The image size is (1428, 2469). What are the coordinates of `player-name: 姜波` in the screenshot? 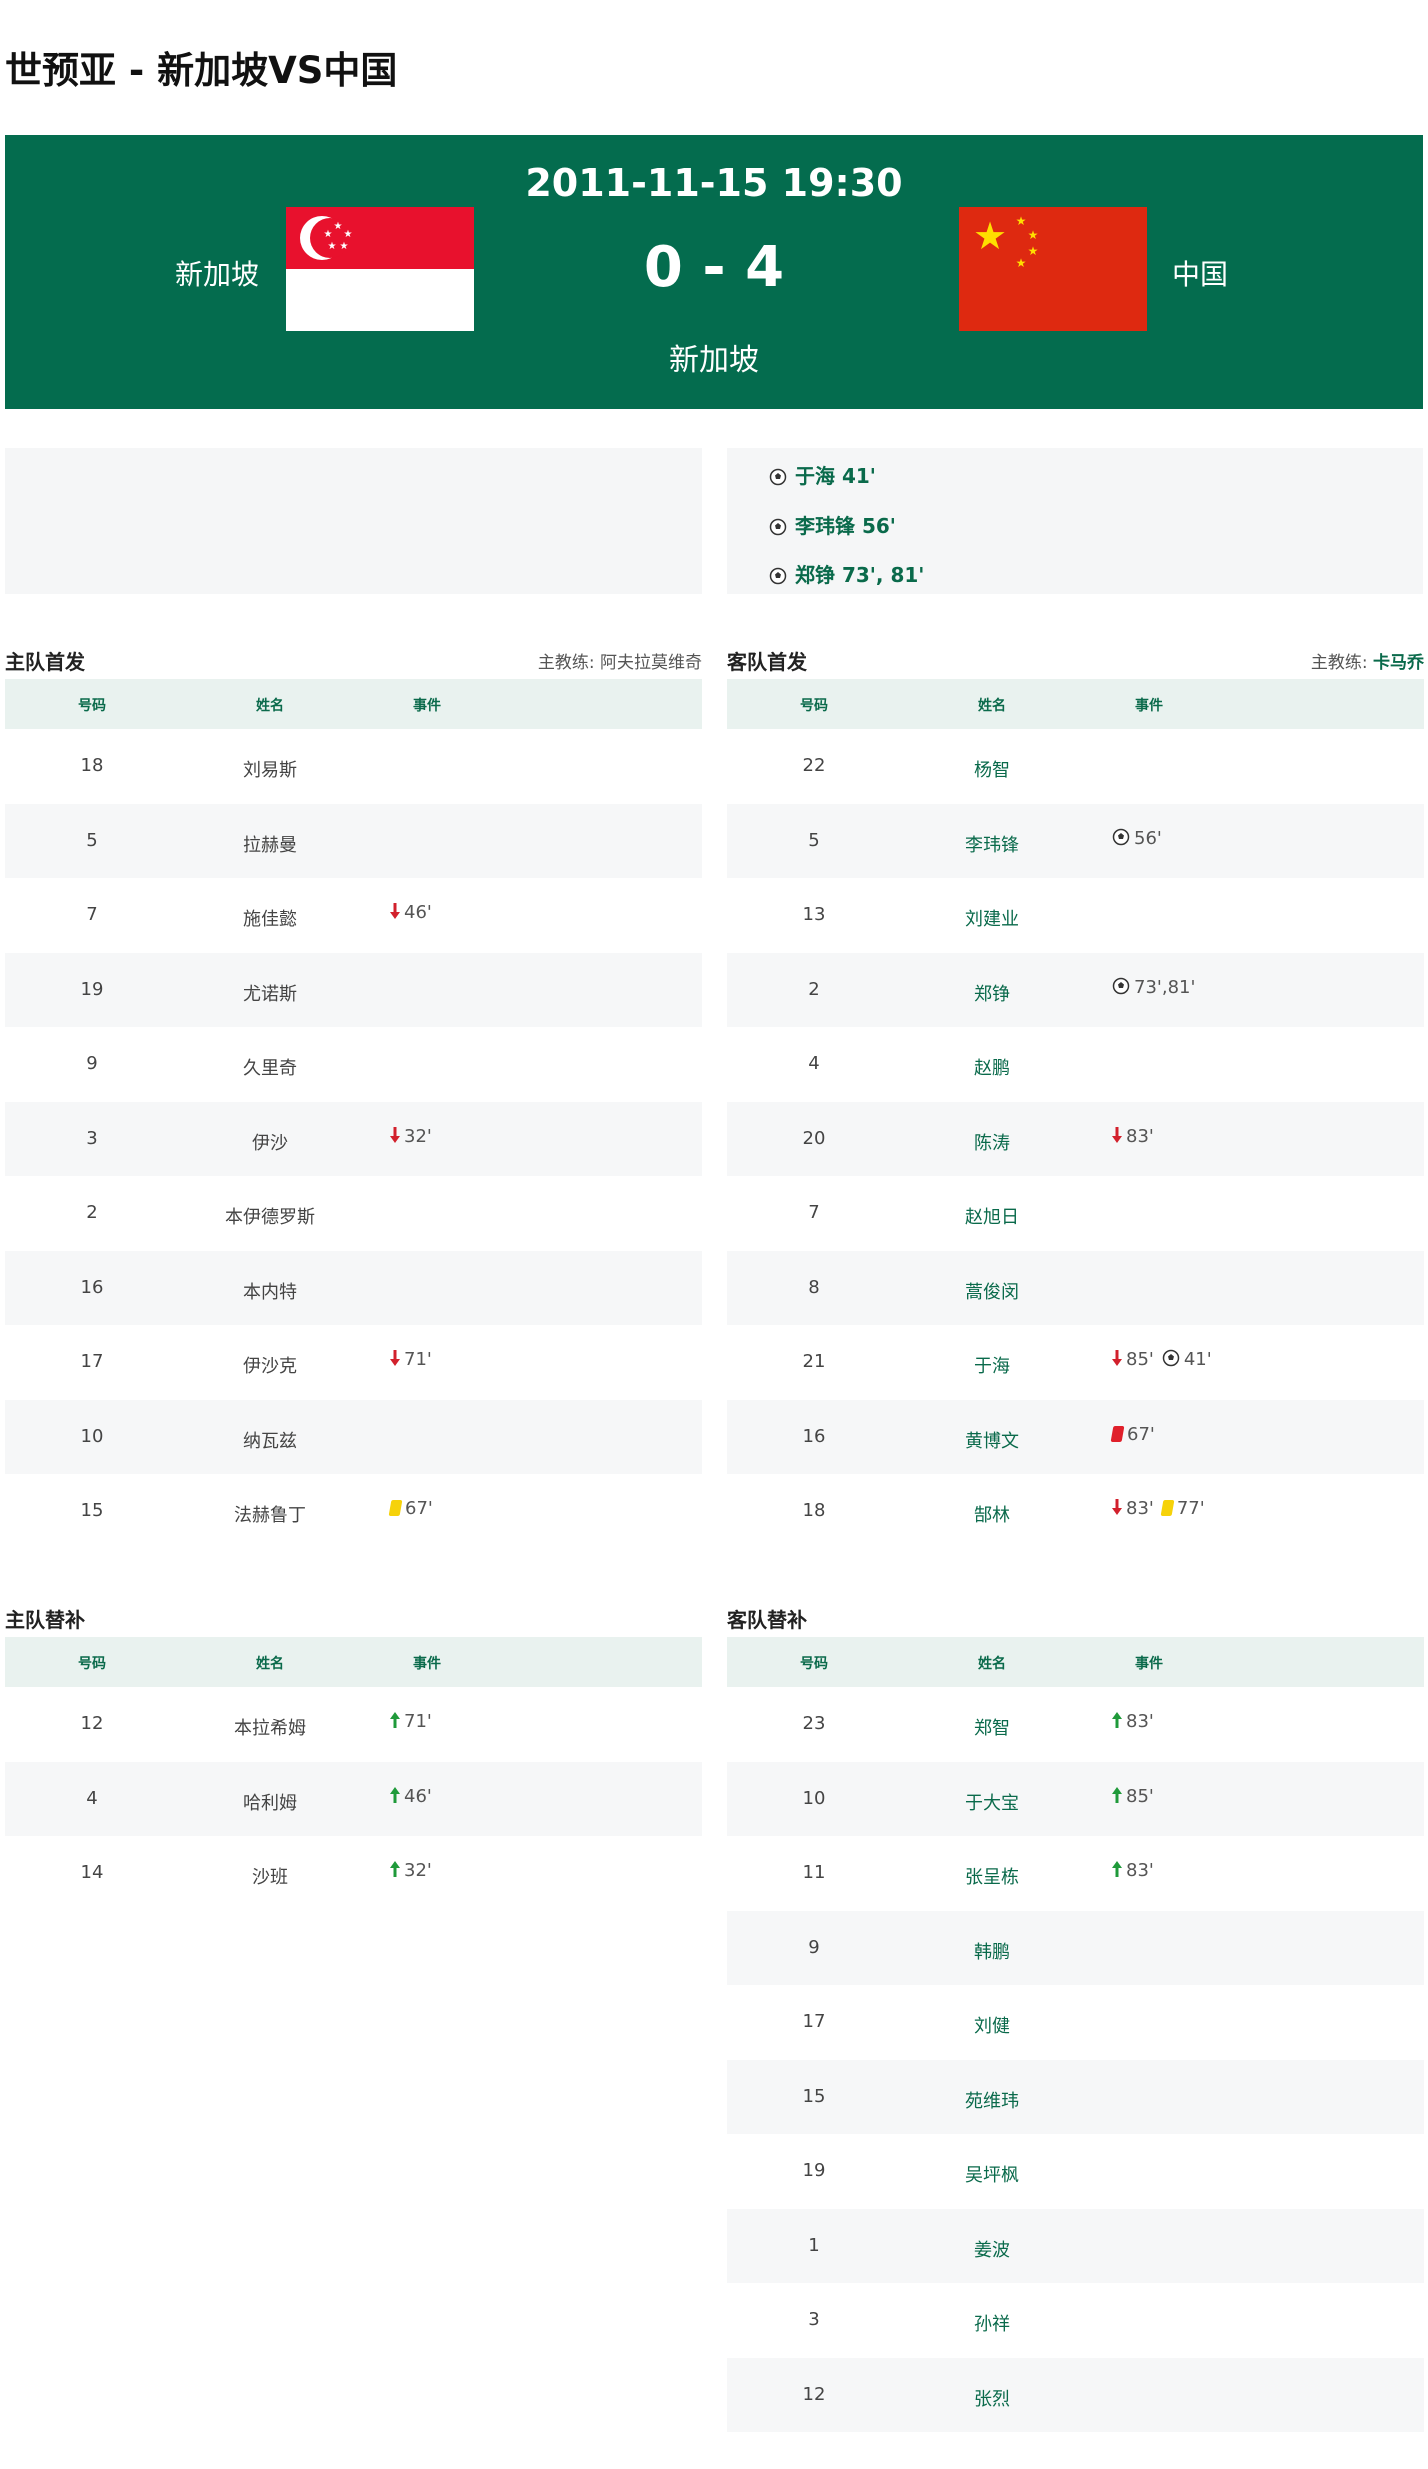 It's located at (992, 2249).